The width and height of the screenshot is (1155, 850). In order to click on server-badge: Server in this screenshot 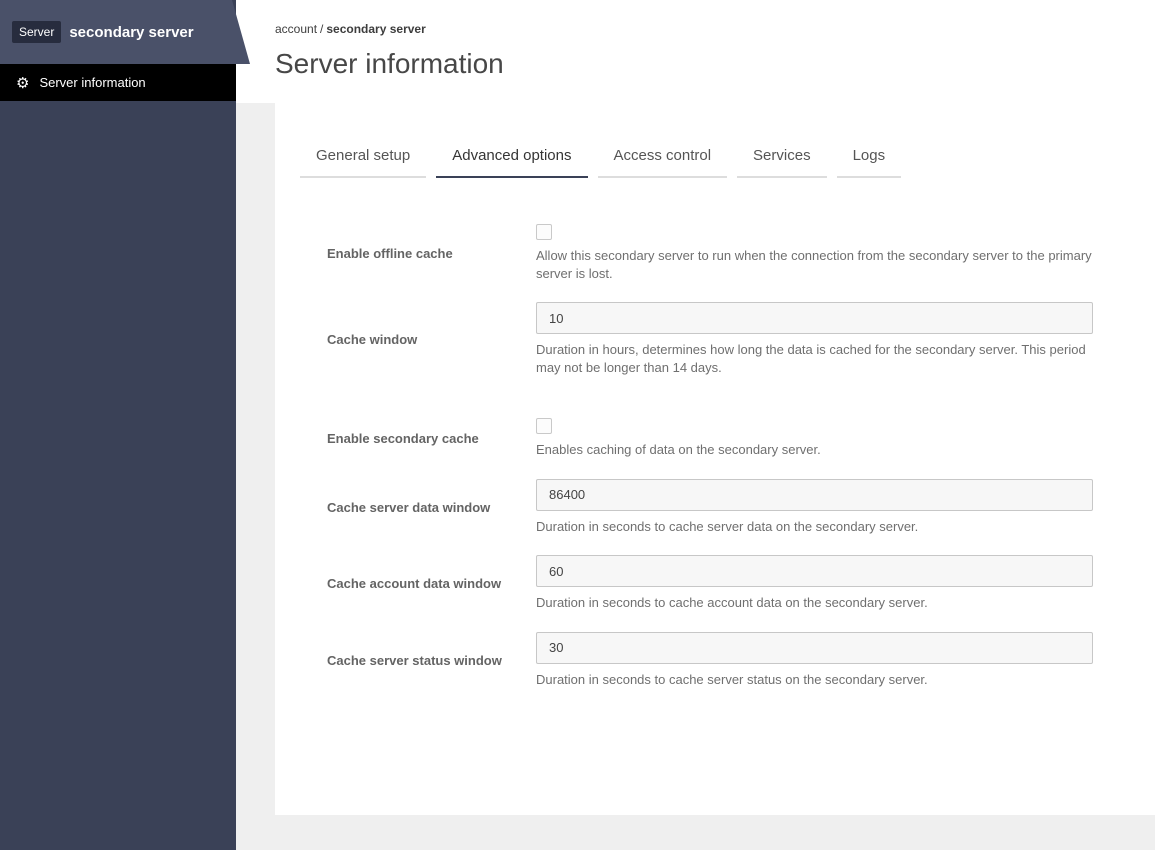, I will do `click(36, 32)`.